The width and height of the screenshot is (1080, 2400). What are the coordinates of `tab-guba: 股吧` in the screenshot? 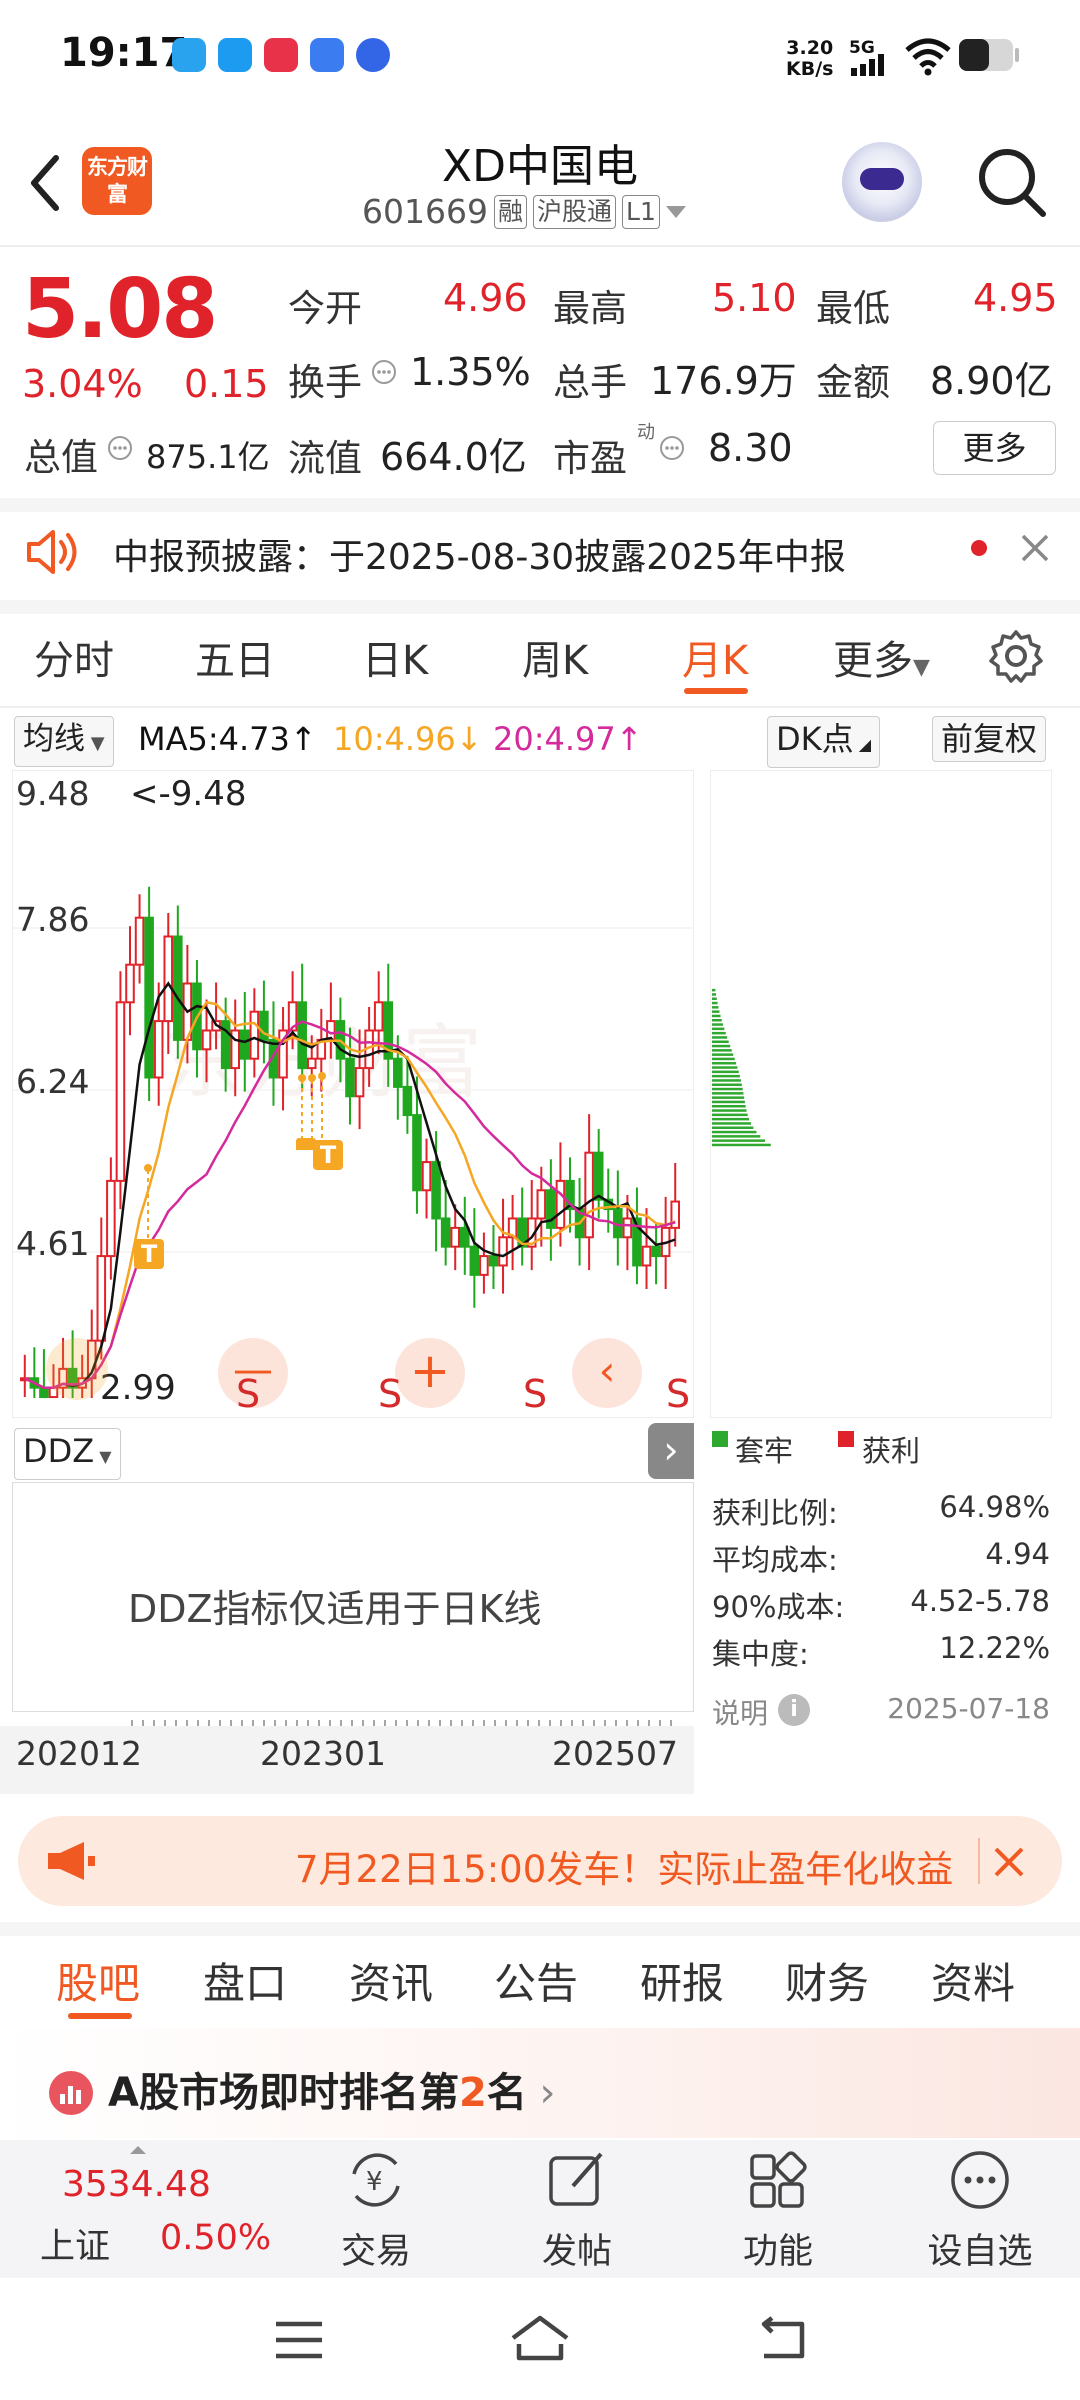 It's located at (98, 1980).